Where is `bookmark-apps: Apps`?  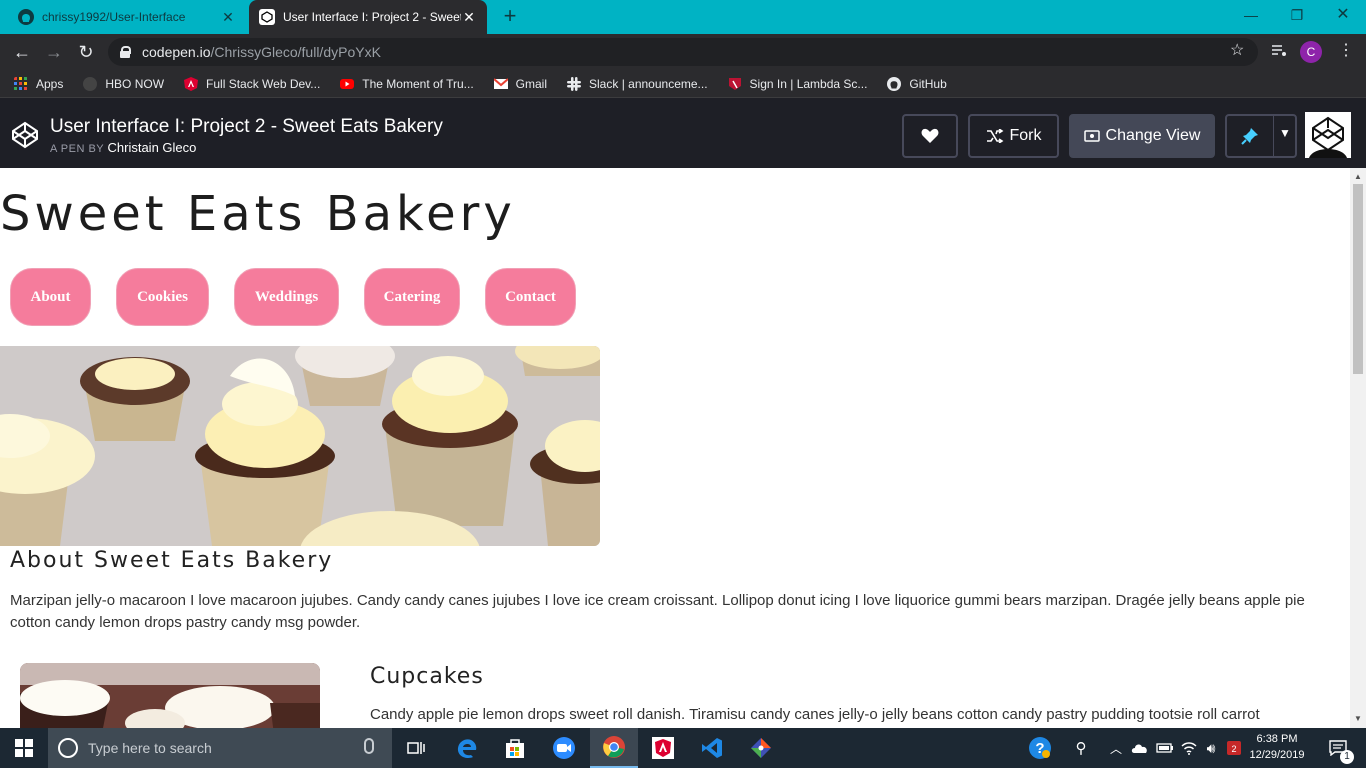
bookmark-apps: Apps is located at coordinates (39, 83).